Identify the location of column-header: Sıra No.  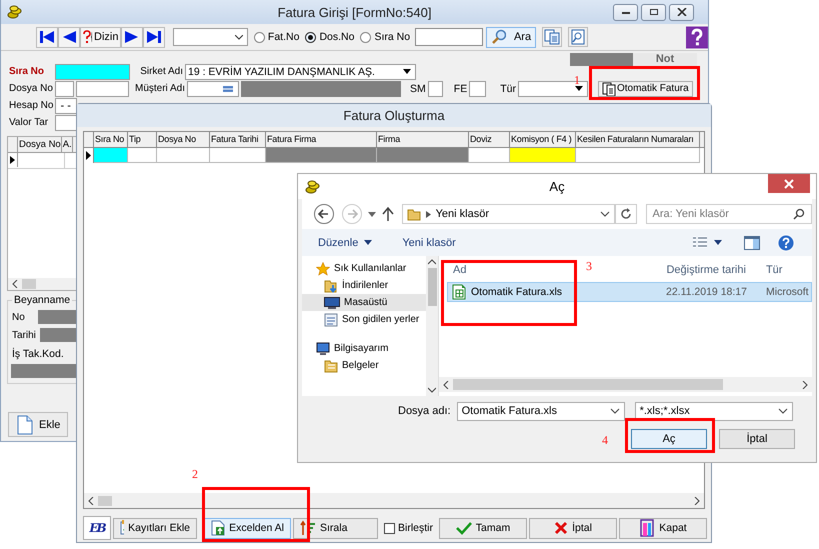
(111, 139).